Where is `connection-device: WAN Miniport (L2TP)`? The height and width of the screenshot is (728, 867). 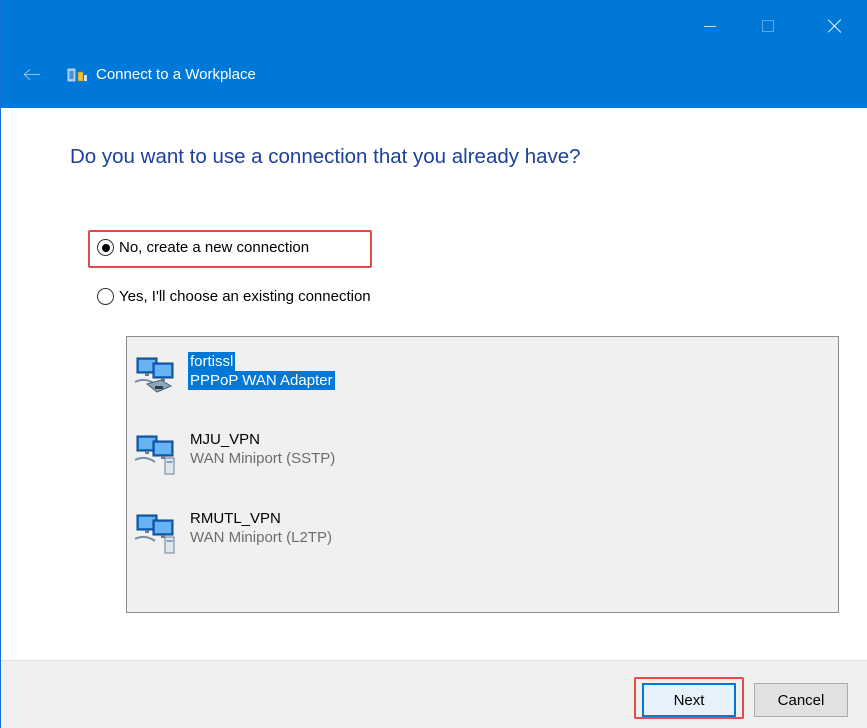
connection-device: WAN Miniport (L2TP) is located at coordinates (261, 537).